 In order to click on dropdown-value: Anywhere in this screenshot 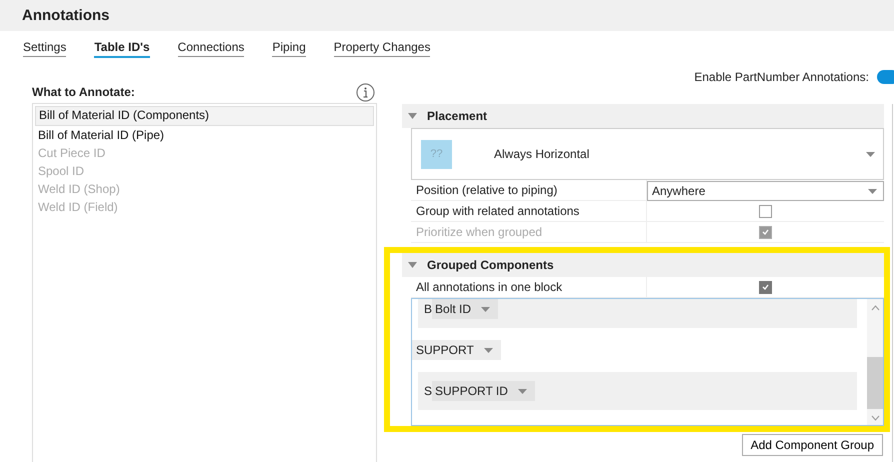, I will do `click(679, 191)`.